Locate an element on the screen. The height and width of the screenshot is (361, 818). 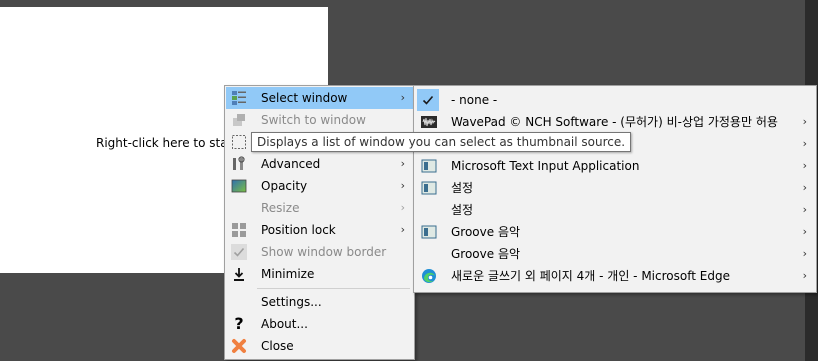
menu-item-label: Resize is located at coordinates (280, 208).